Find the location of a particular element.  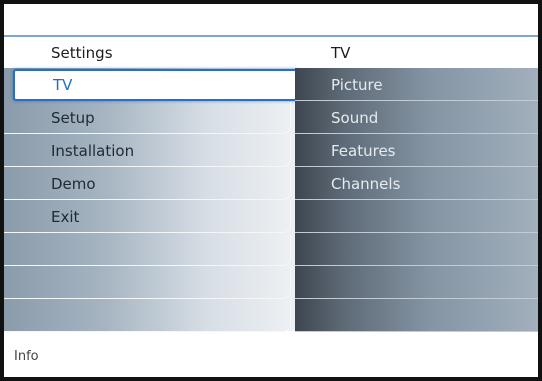

submenu-item-picture: Picture is located at coordinates (416, 85).